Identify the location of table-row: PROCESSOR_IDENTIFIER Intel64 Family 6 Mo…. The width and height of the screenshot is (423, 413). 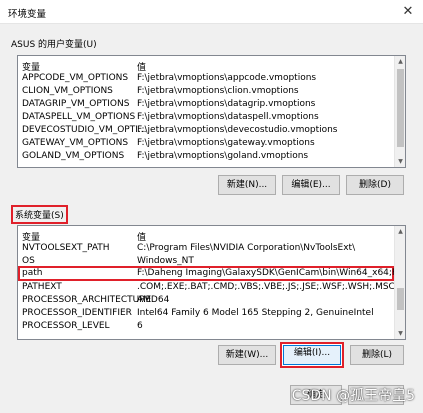
(211, 313).